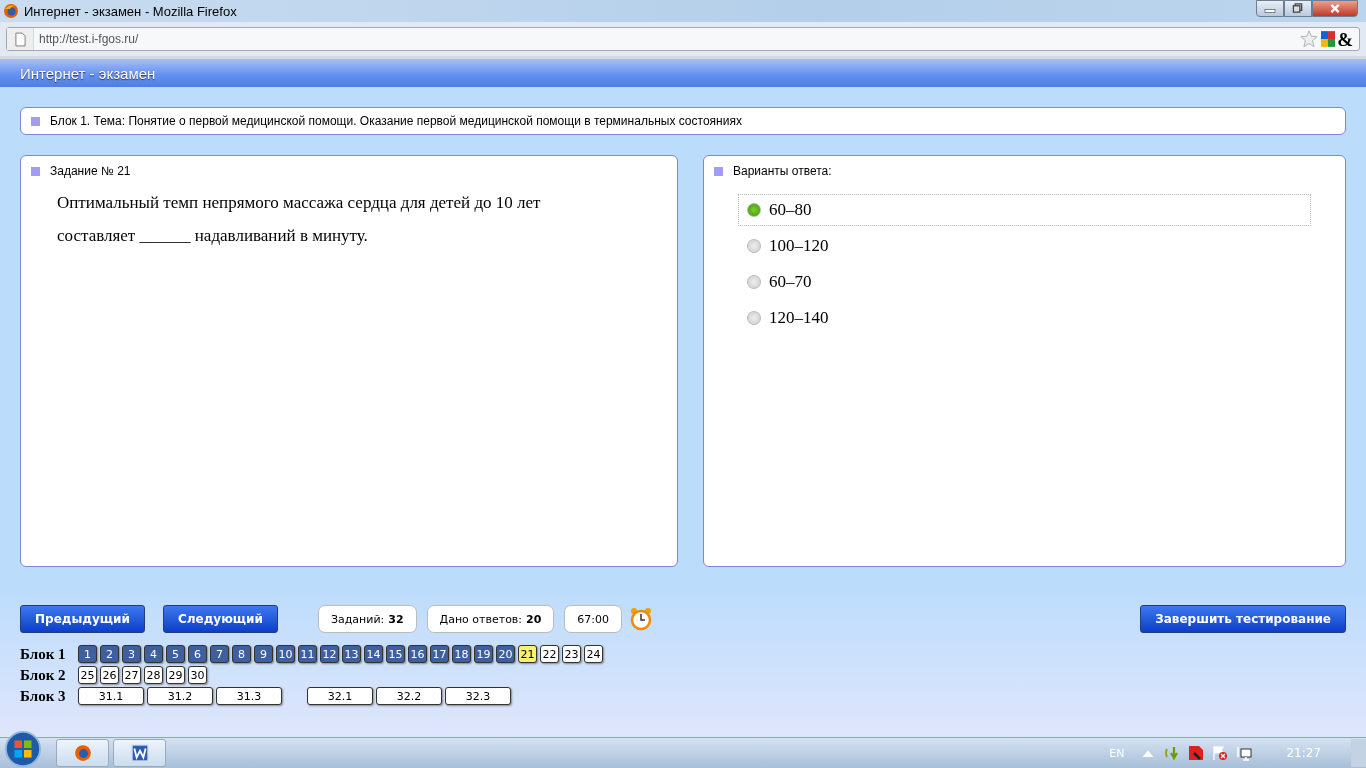 The image size is (1366, 768). I want to click on question-number-button: 4, so click(153, 654).